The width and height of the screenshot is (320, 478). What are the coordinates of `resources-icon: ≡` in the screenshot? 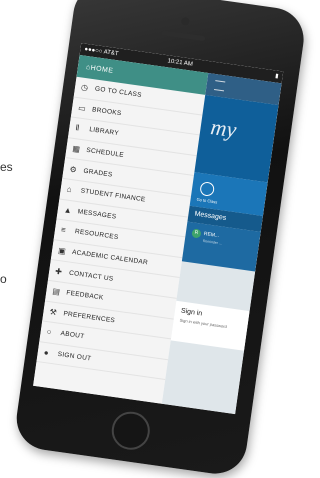 It's located at (63, 230).